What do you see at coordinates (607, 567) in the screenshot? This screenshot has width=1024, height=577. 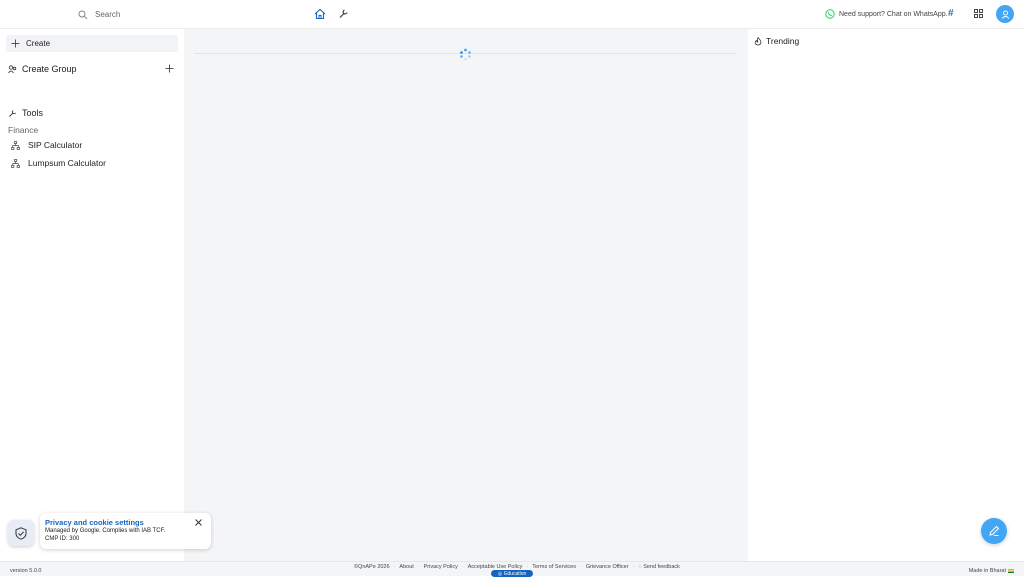 I see `footer-link-grievance: Grievance Officer` at bounding box center [607, 567].